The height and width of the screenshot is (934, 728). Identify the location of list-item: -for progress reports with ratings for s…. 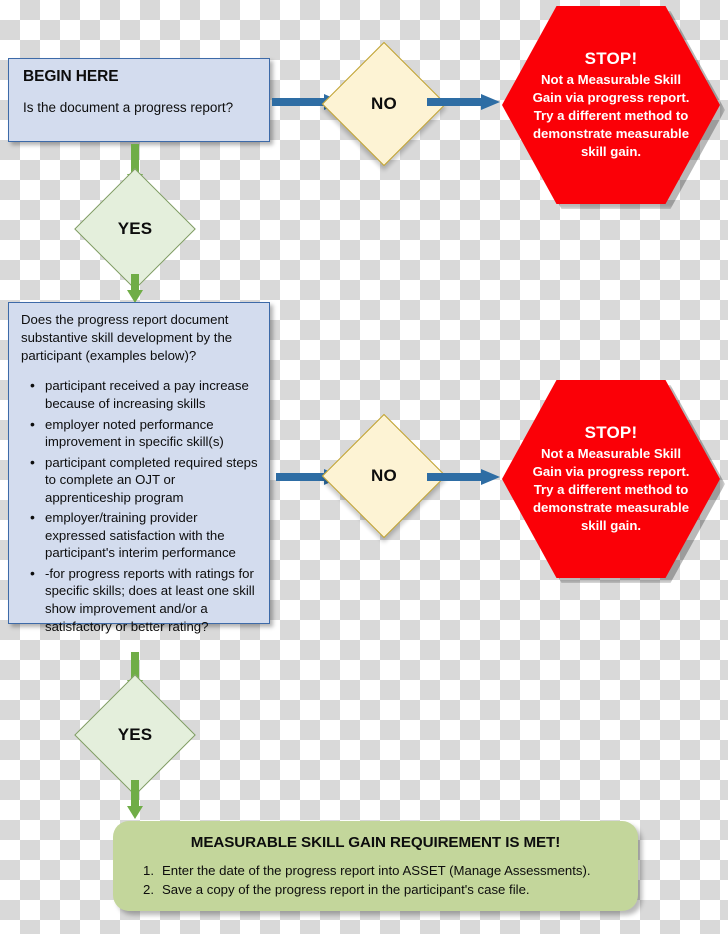
(144, 599).